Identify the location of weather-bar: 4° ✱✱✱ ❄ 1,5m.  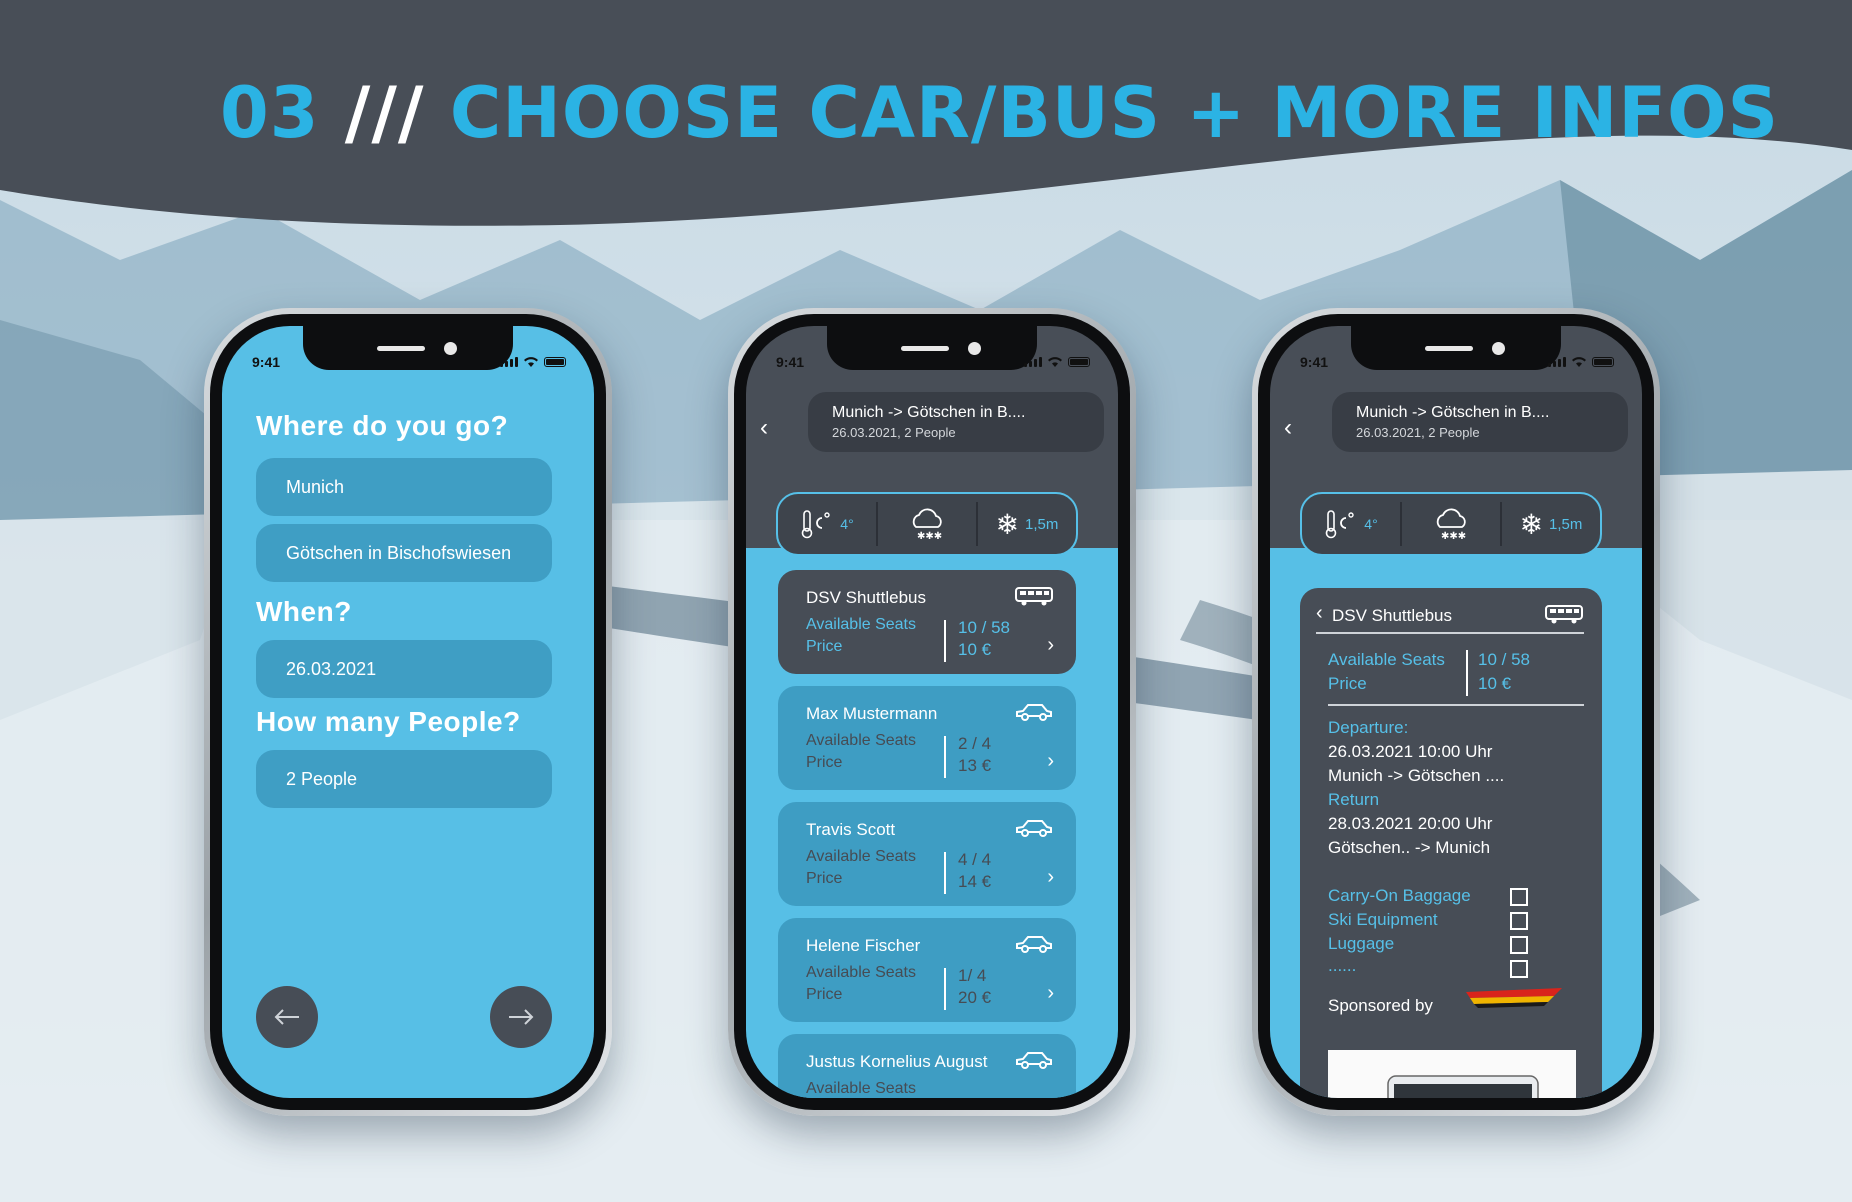
(927, 524).